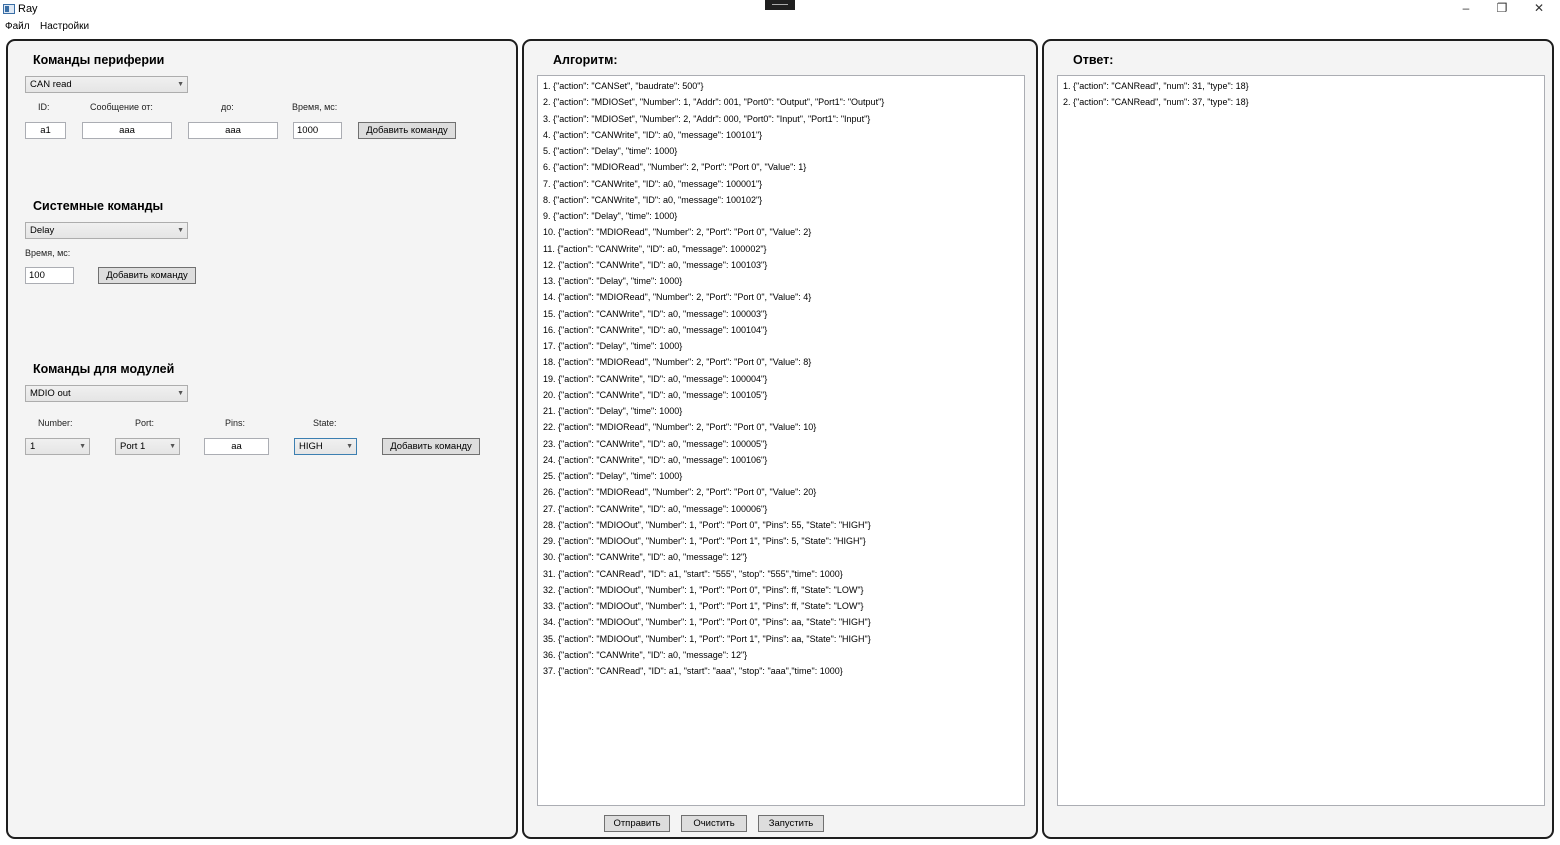 This screenshot has height=845, width=1560. Describe the element at coordinates (780, 5) in the screenshot. I see `drag-handle` at that location.